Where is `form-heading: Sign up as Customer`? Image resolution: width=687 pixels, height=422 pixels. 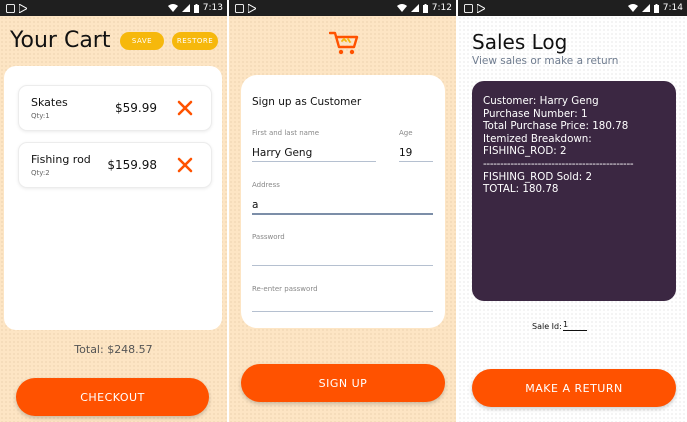 form-heading: Sign up as Customer is located at coordinates (307, 102).